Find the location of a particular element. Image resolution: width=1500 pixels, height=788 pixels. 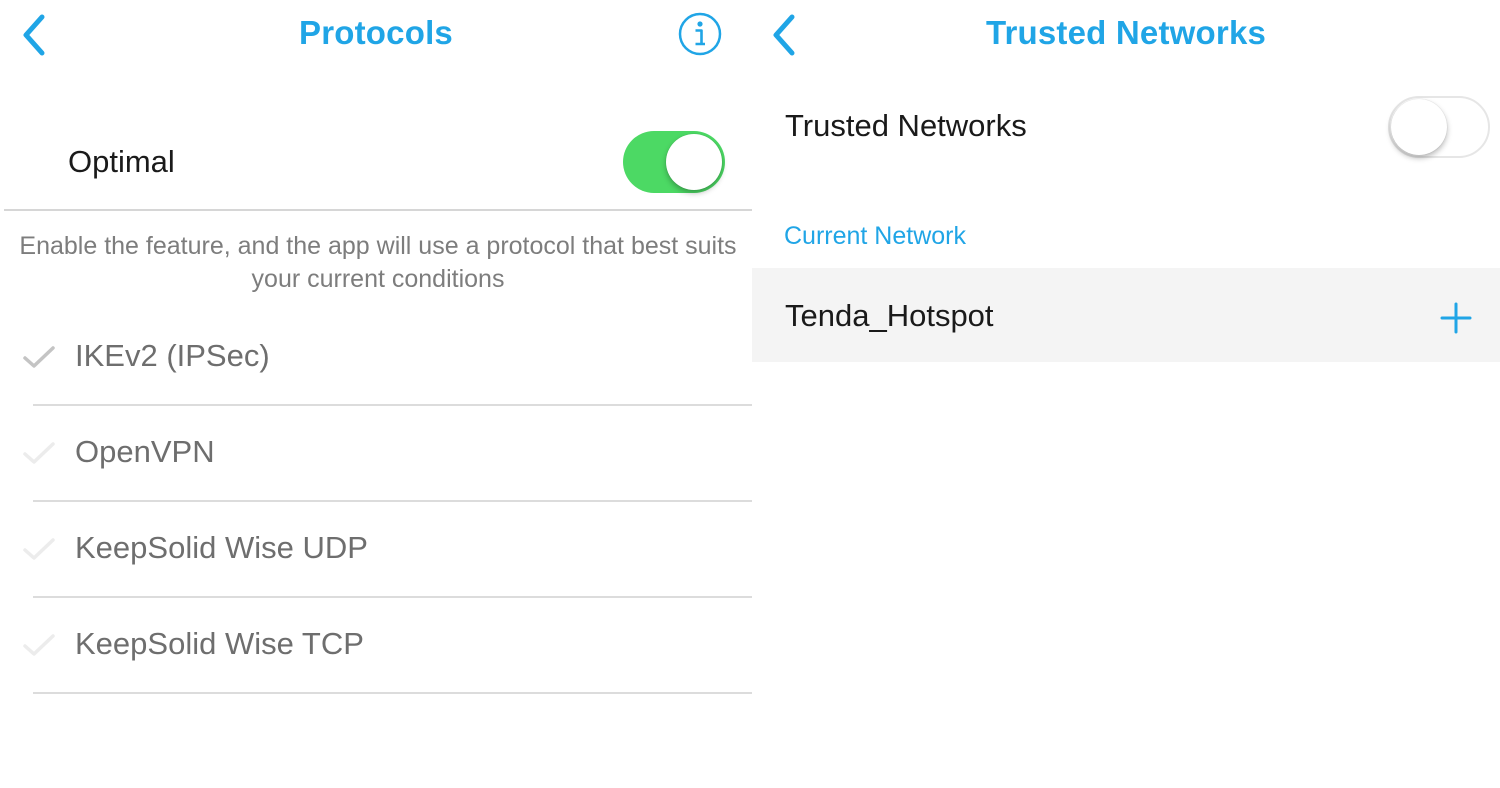

protocol-name: KeepSolid Wise UDP is located at coordinates (221, 547).